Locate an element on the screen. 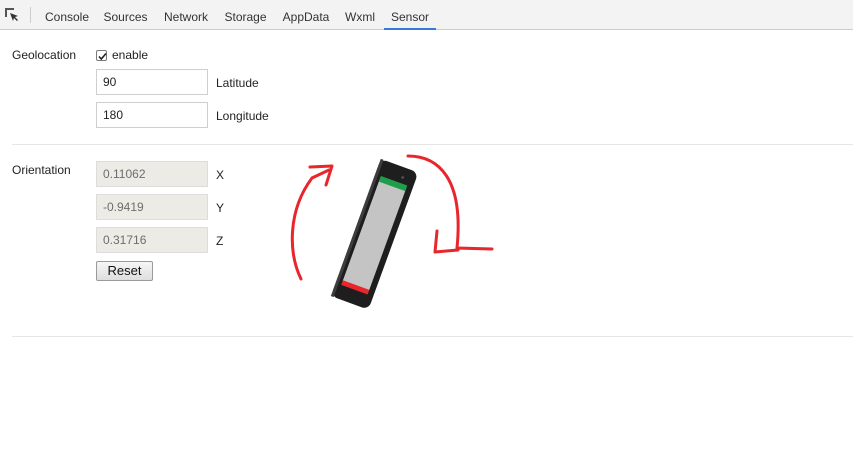 This screenshot has height=452, width=853. orientation-y-label: Y is located at coordinates (220, 208).